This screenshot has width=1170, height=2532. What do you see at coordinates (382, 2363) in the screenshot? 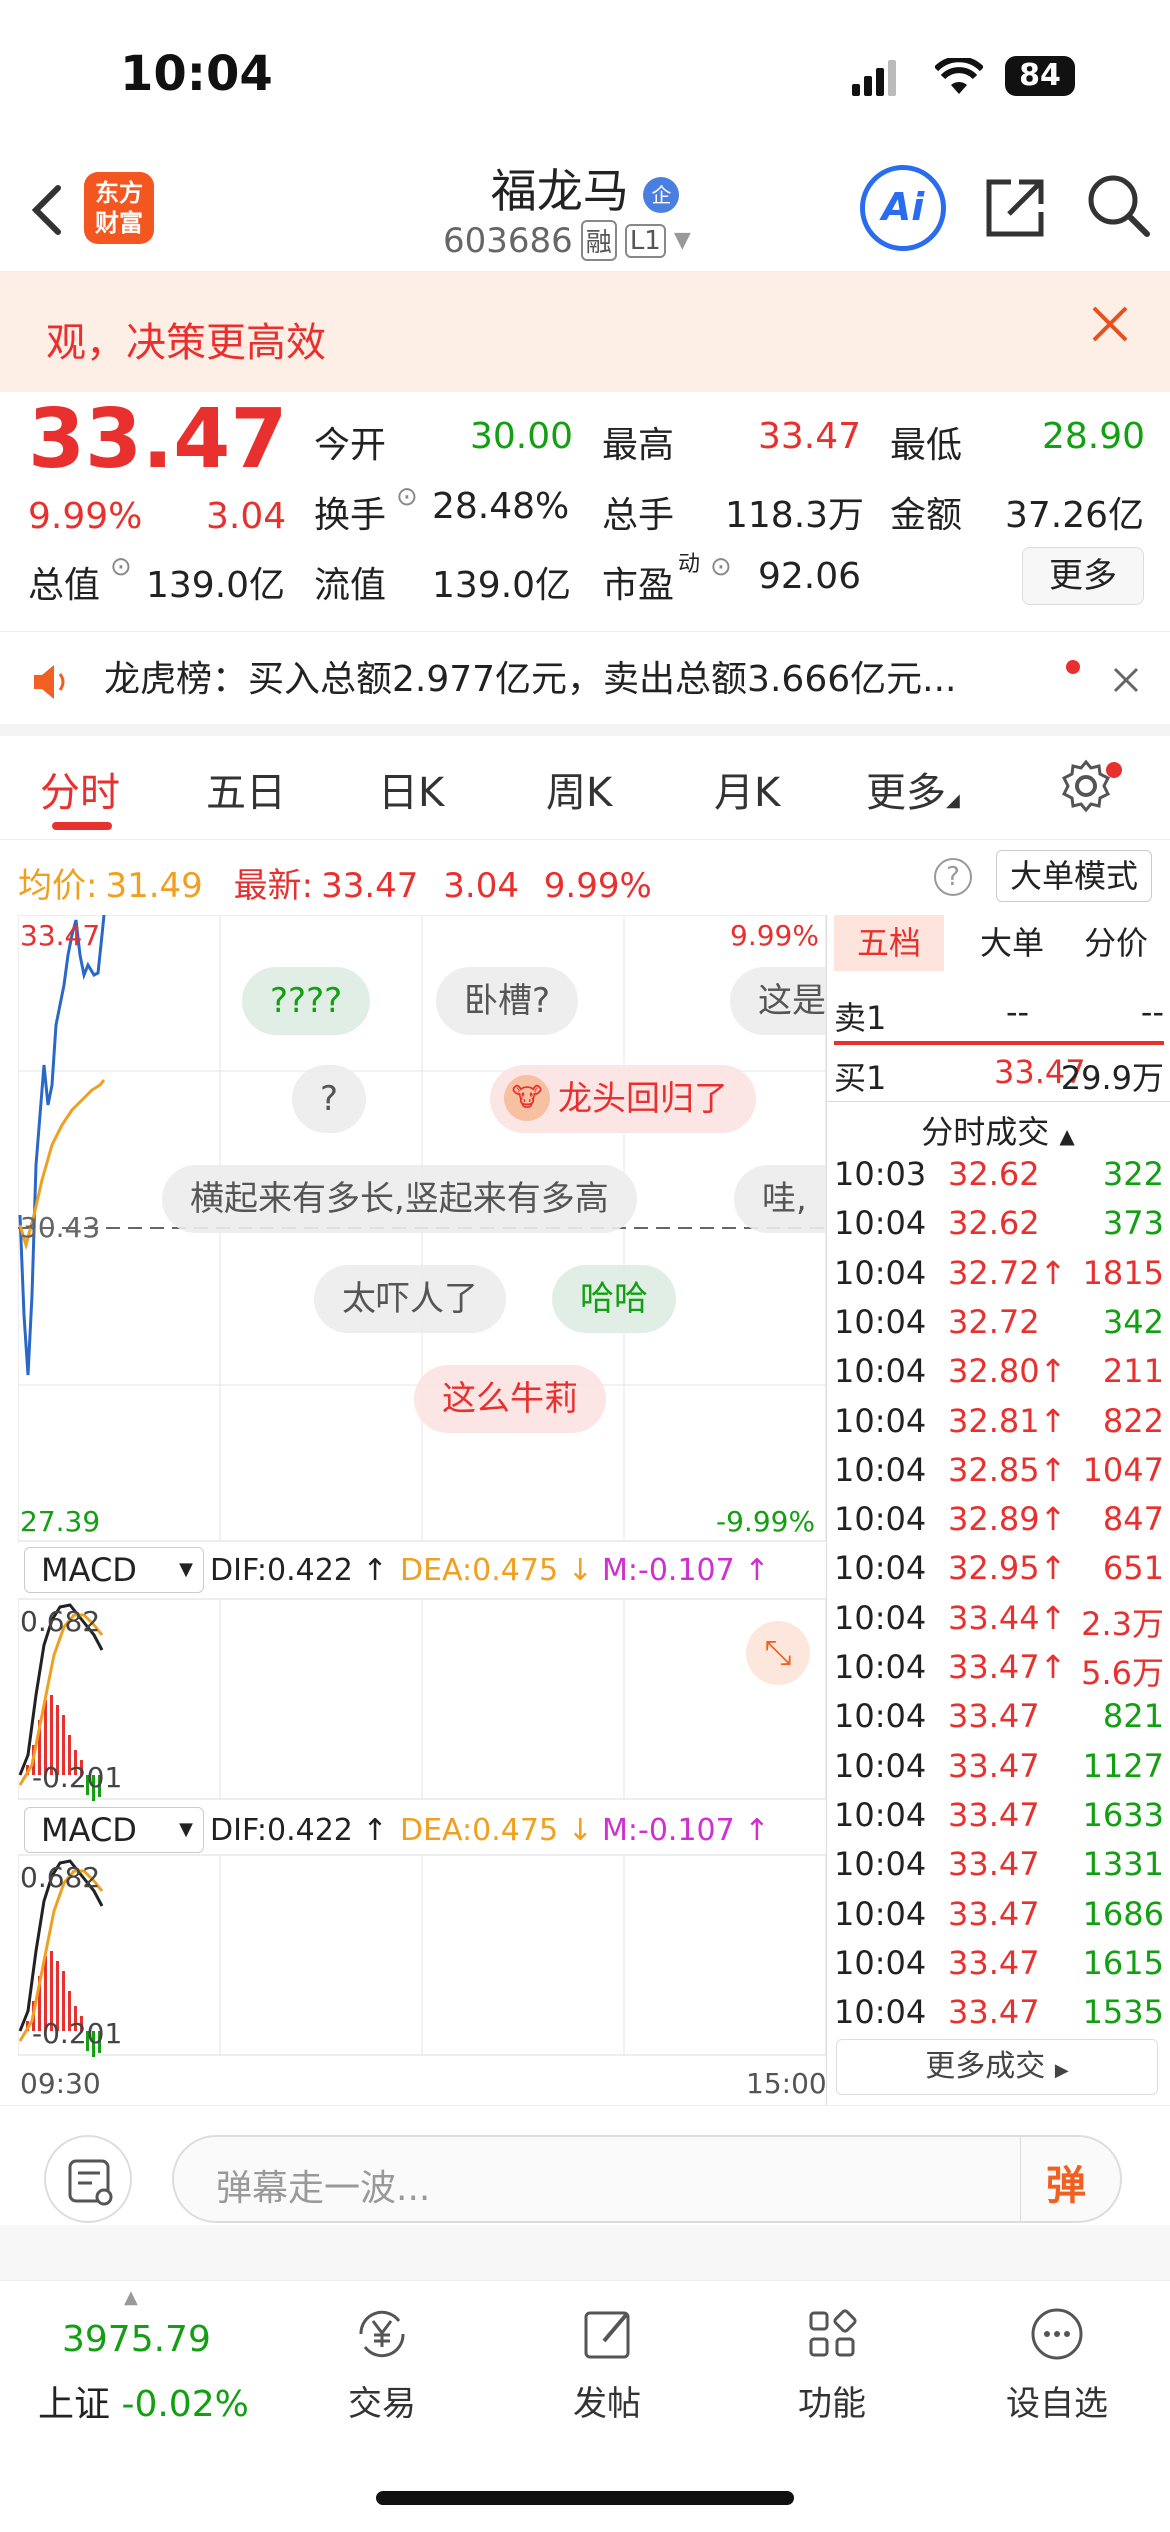
I see `tab-trade: 交易` at bounding box center [382, 2363].